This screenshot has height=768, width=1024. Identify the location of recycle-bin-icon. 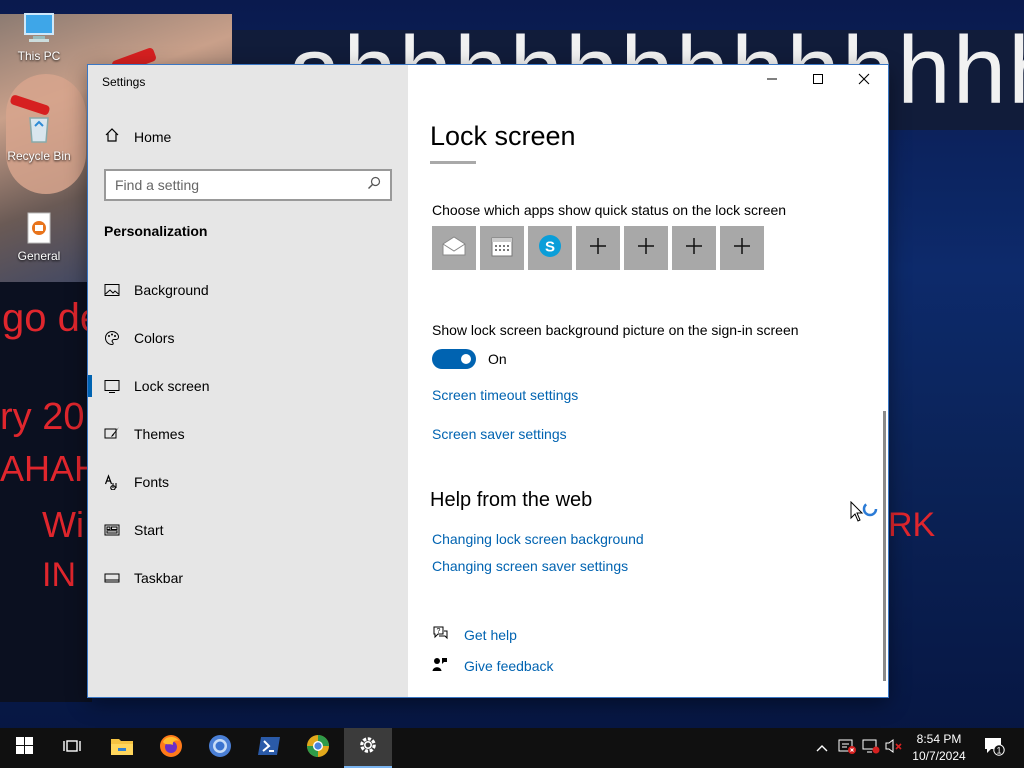
(39, 128).